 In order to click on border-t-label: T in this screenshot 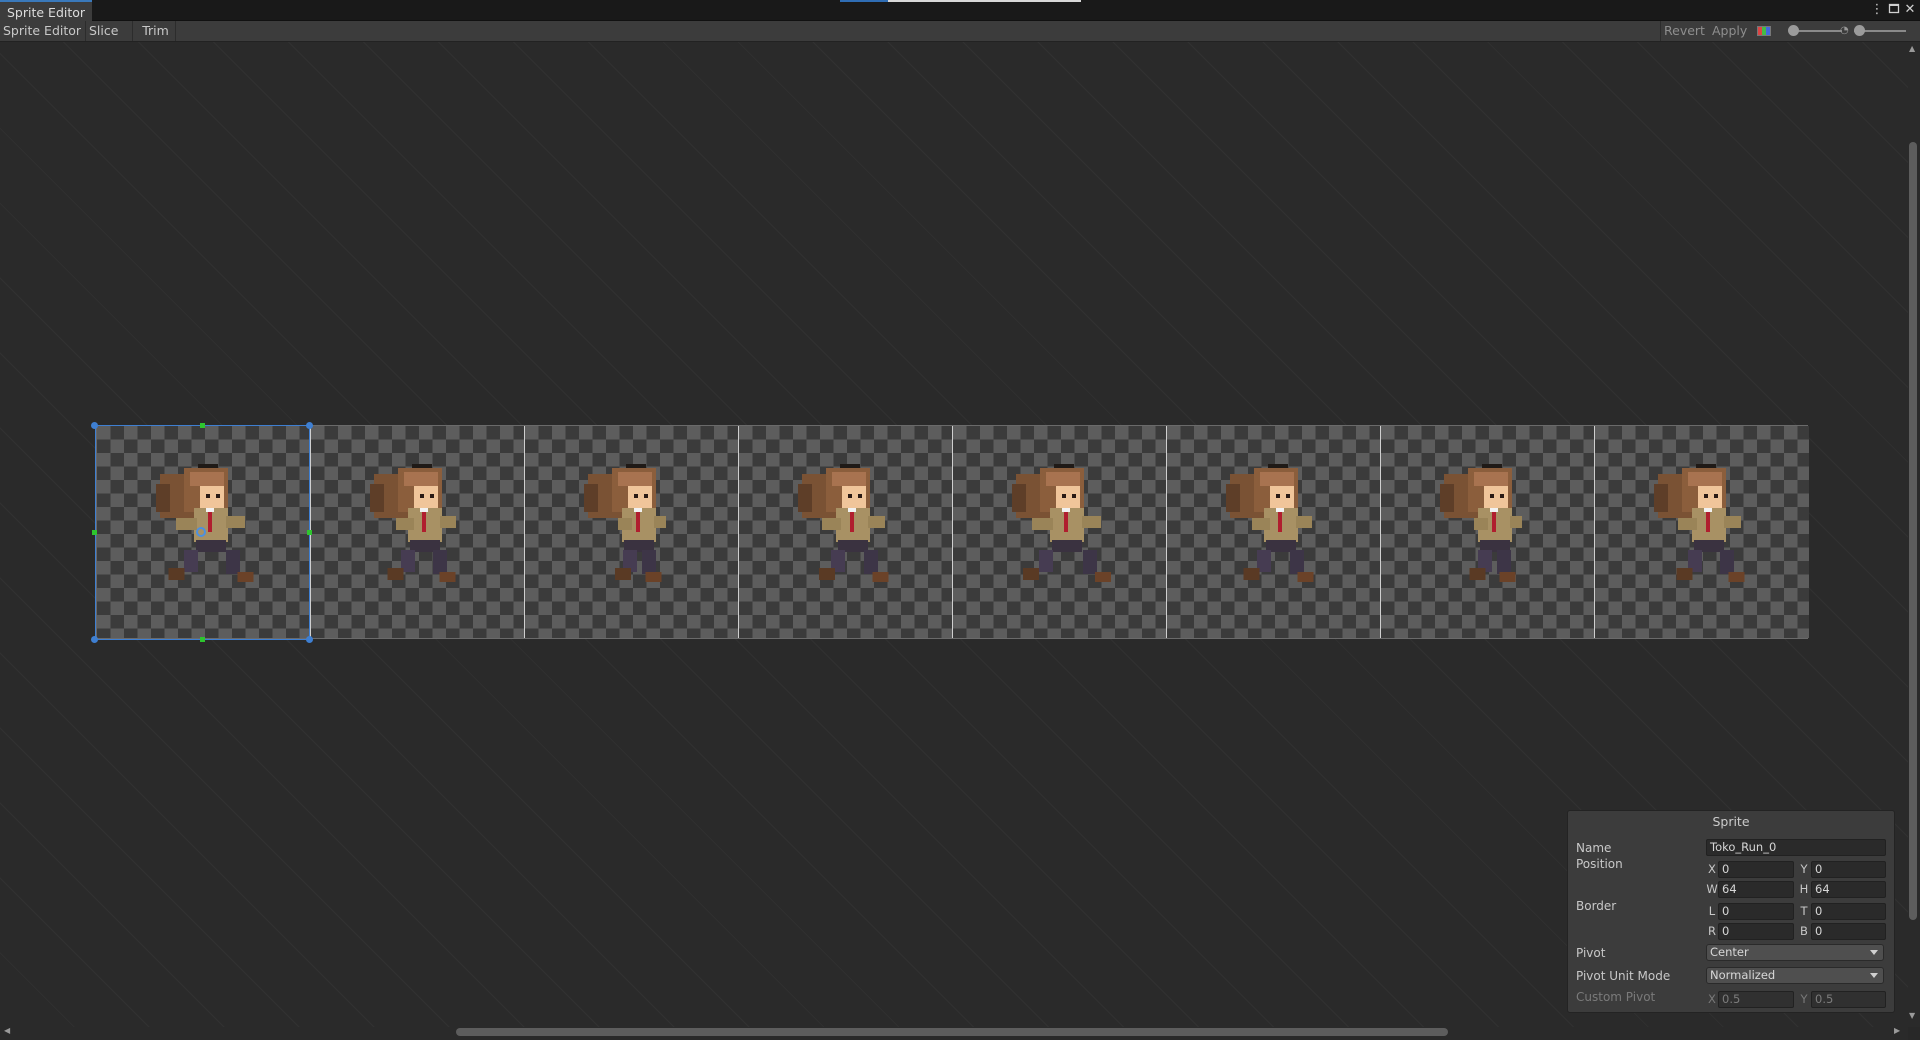, I will do `click(1804, 911)`.